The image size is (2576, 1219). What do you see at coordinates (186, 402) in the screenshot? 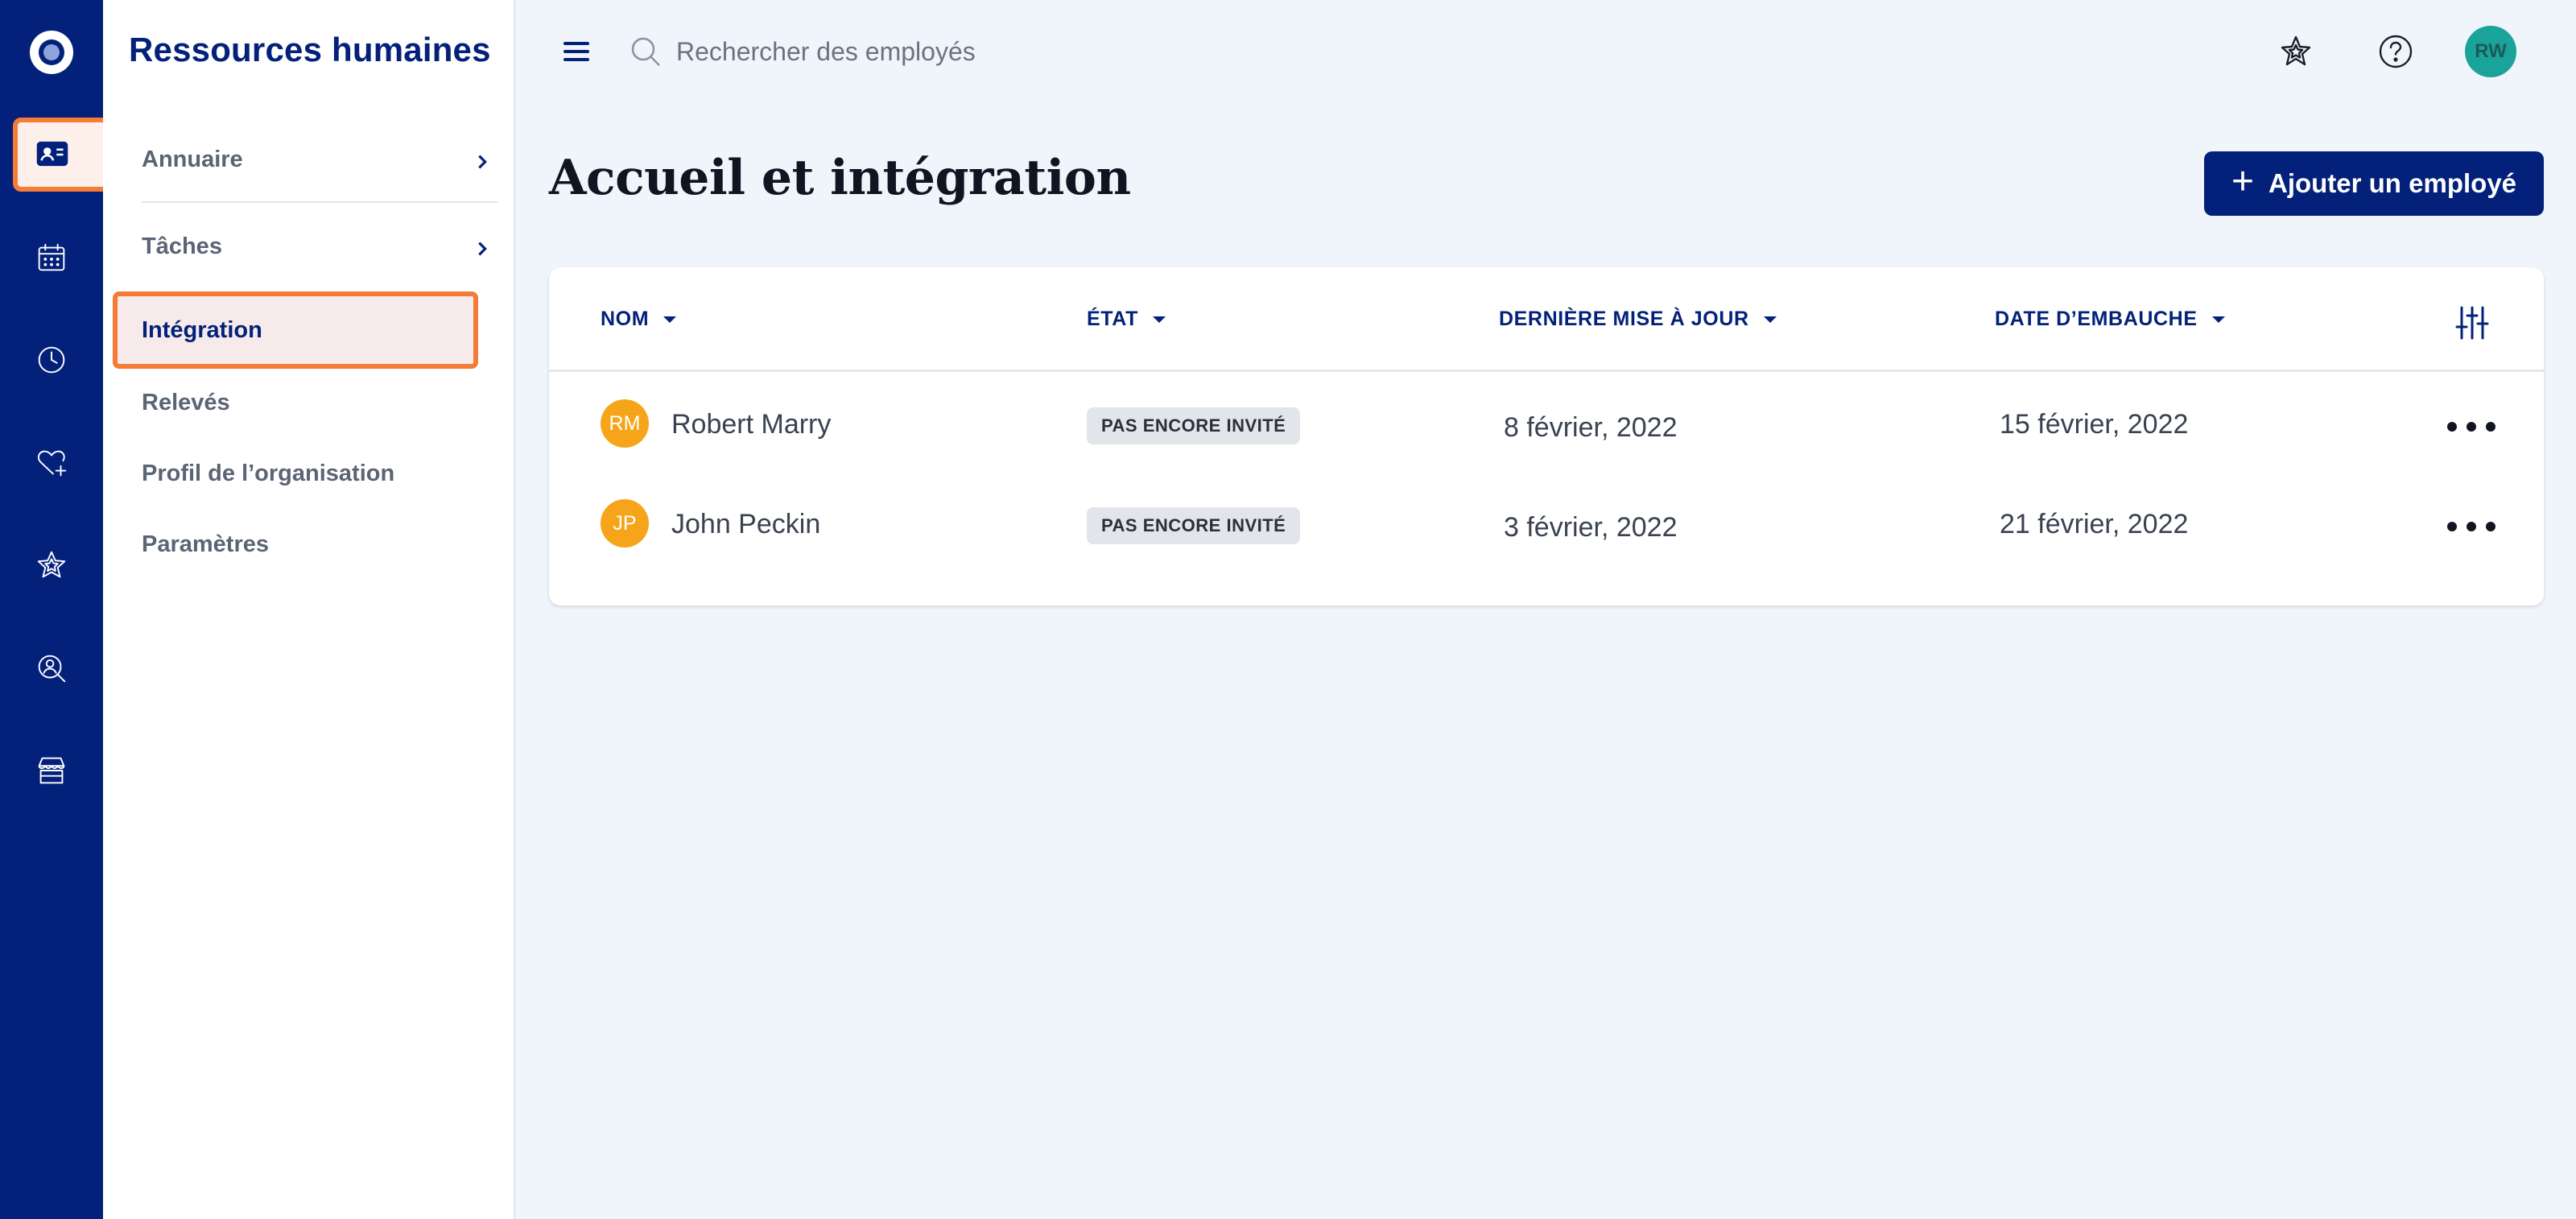
I see `sidebar-item-label: Relevés` at bounding box center [186, 402].